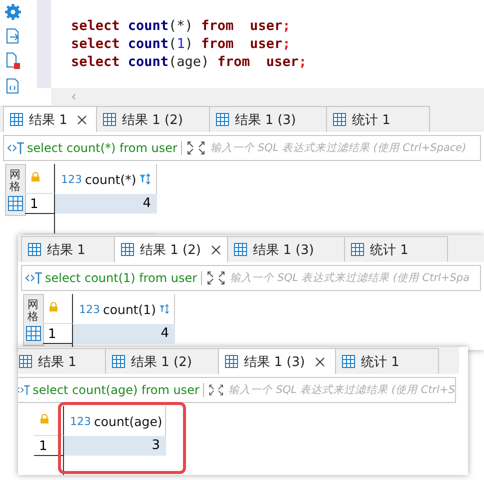  What do you see at coordinates (12, 12) in the screenshot?
I see `gear-icon` at bounding box center [12, 12].